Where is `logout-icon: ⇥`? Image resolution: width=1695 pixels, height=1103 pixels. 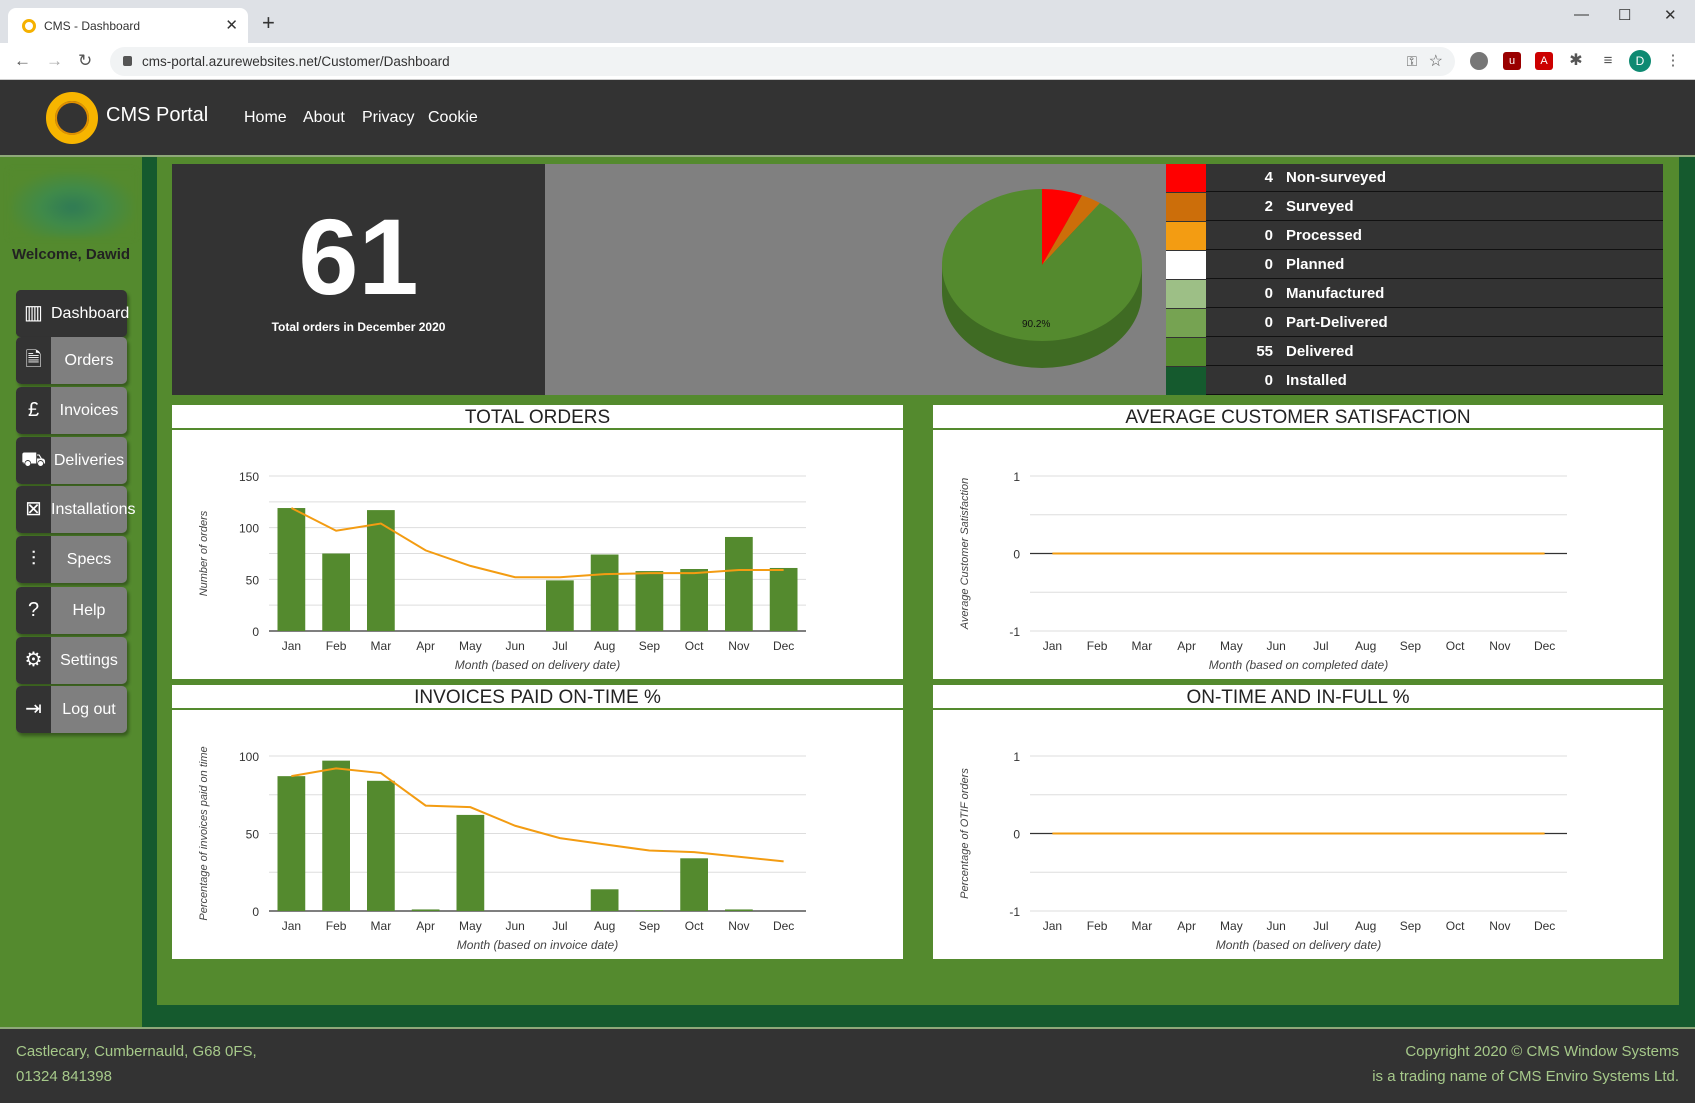
logout-icon: ⇥ is located at coordinates (33, 709).